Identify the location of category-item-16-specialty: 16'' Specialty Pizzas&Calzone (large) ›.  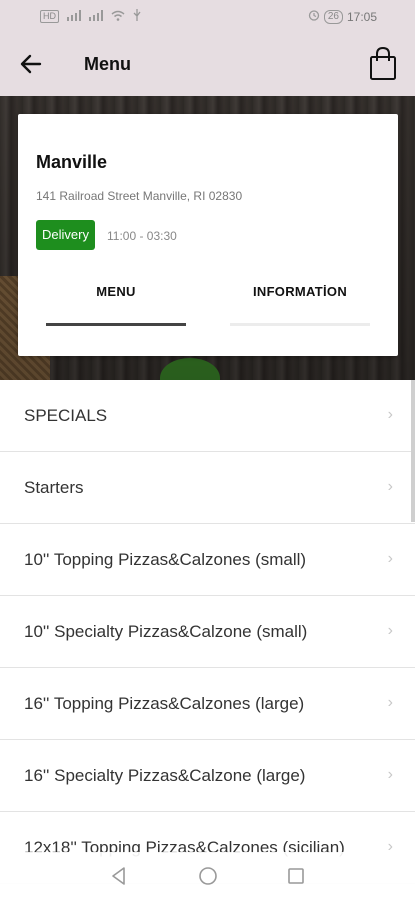
(207, 776).